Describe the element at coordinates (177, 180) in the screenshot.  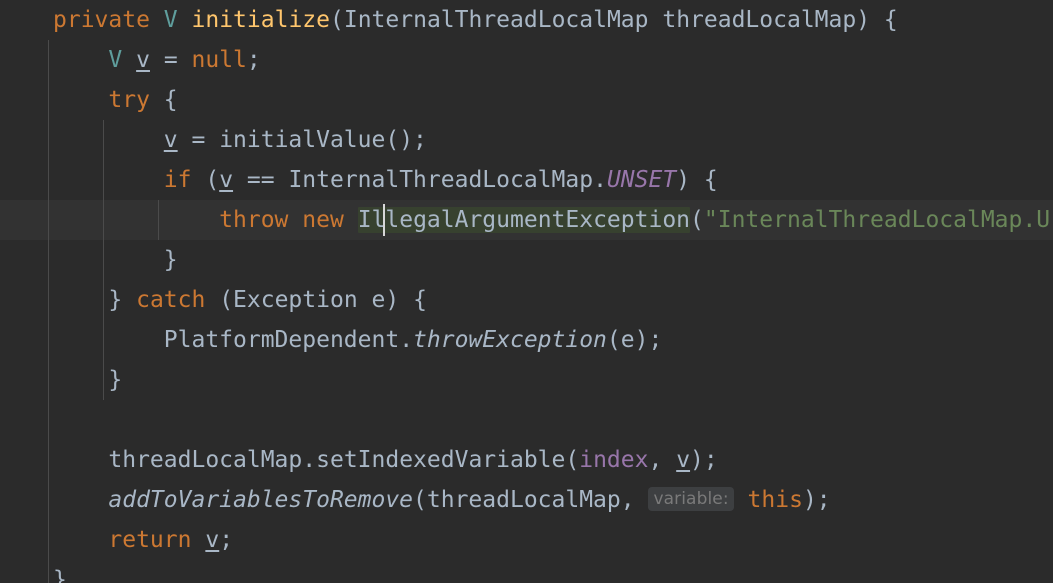
I see `code-token: if` at that location.